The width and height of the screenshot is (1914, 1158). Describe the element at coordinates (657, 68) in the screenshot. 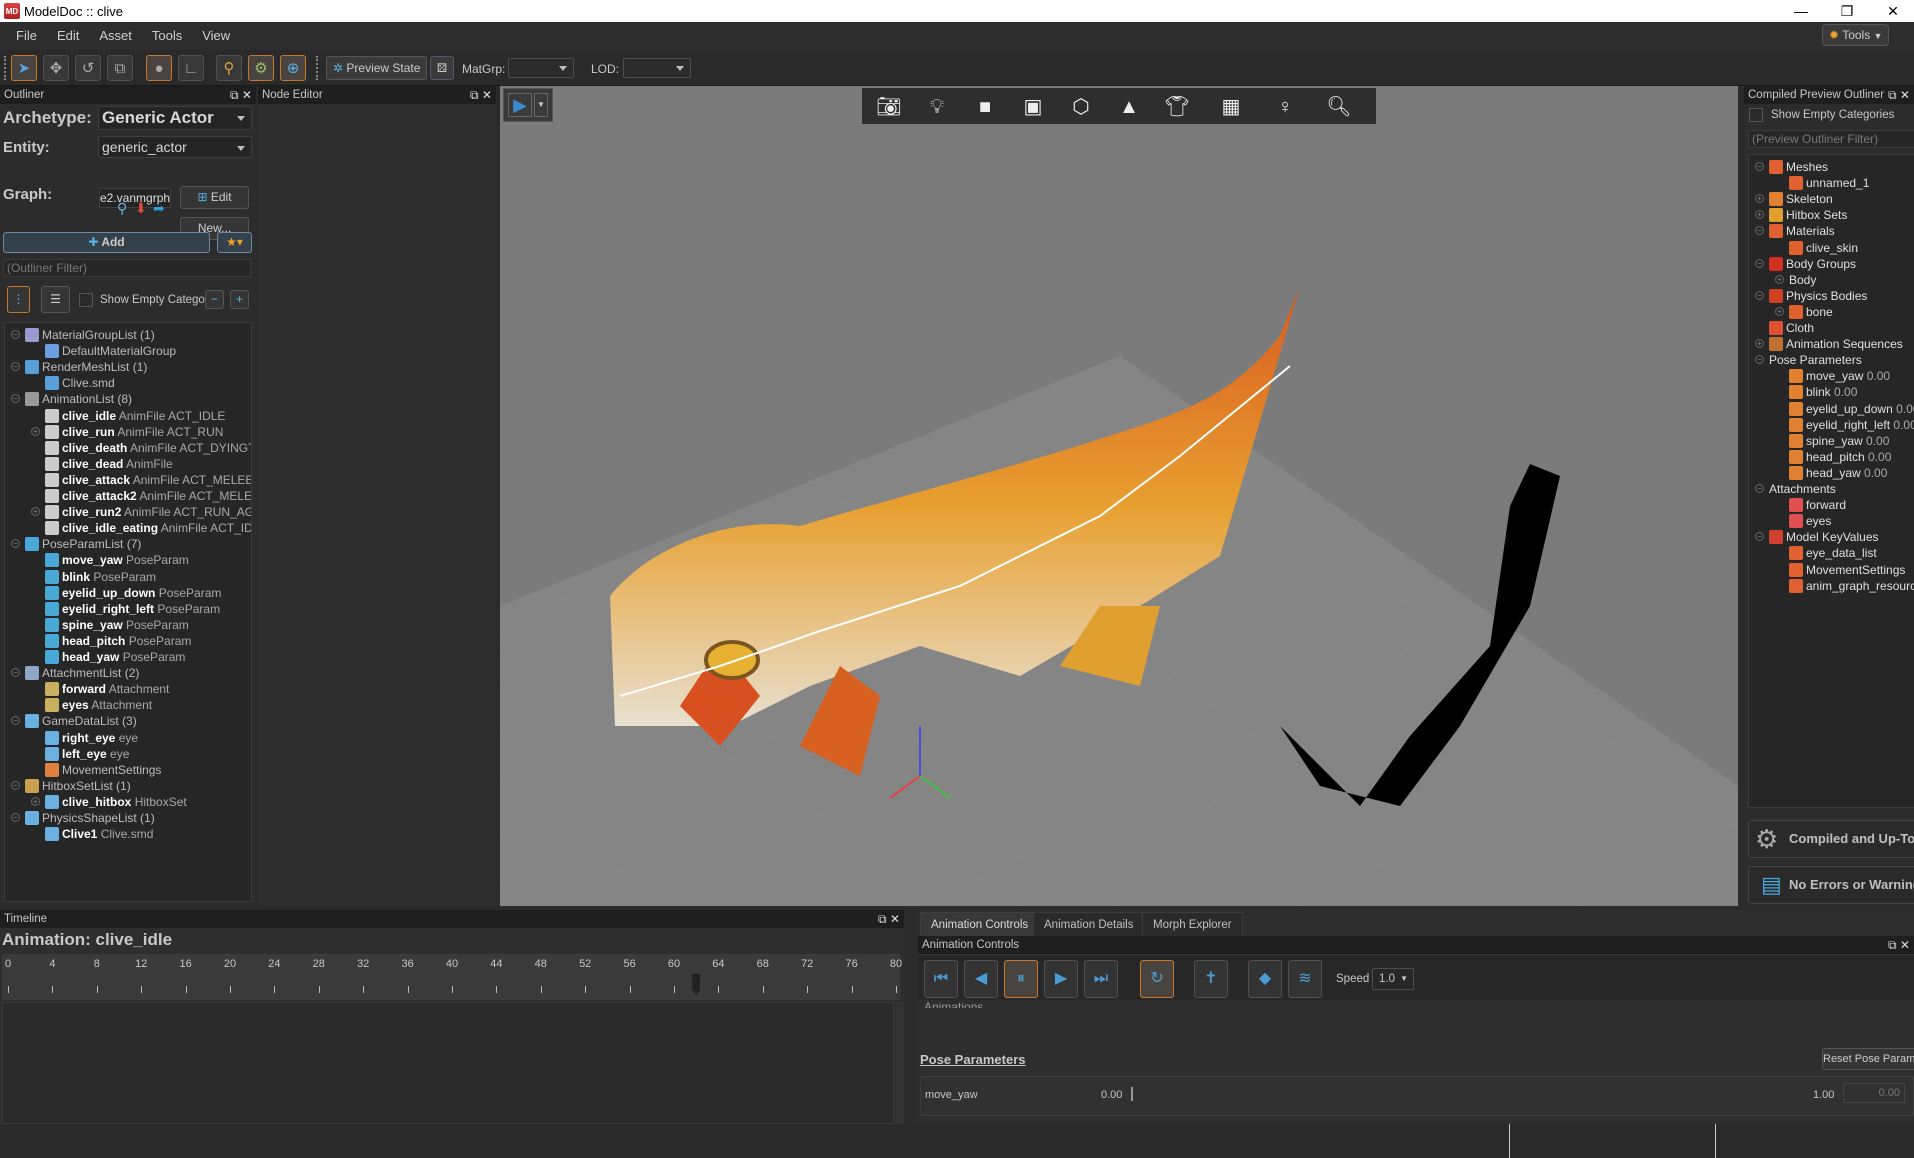

I see `lod-select` at that location.